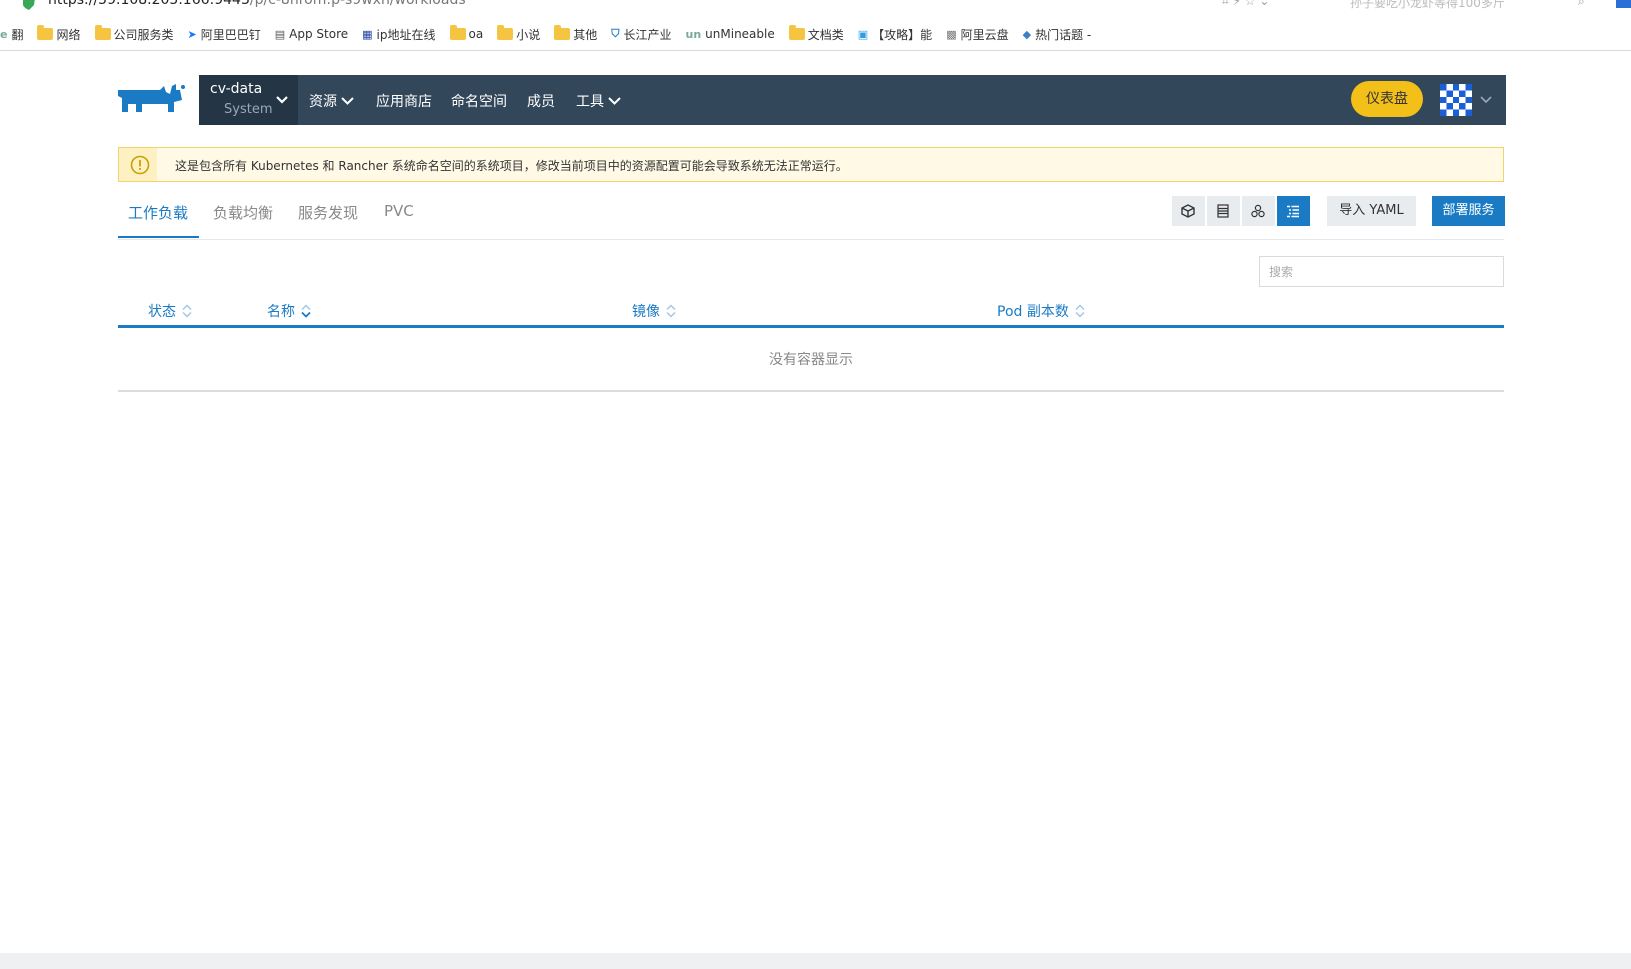  I want to click on info-icon, so click(140, 165).